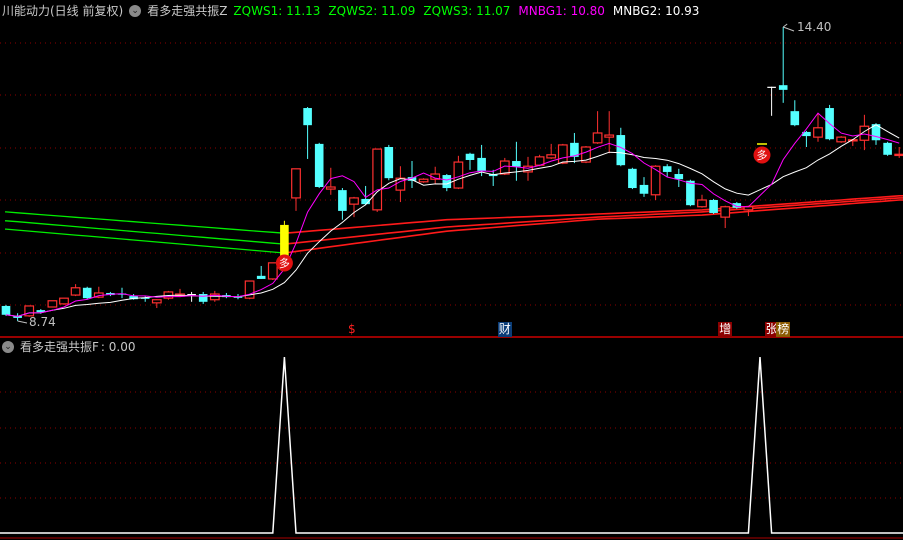 The width and height of the screenshot is (903, 540). Describe the element at coordinates (352, 329) in the screenshot. I see `event-marker-0: $` at that location.